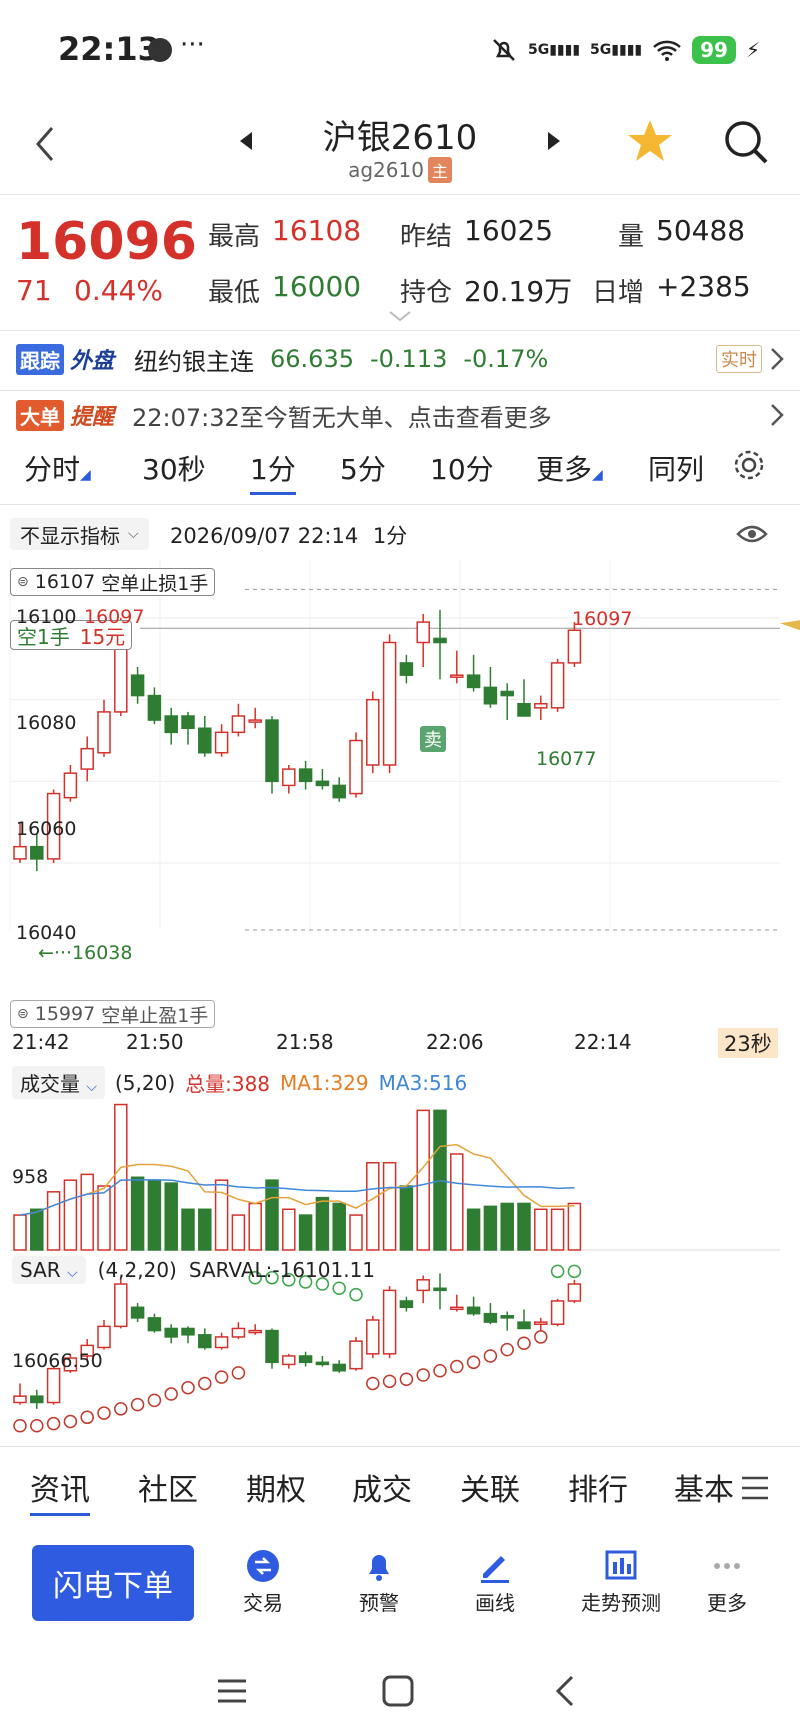  What do you see at coordinates (400, 134) in the screenshot?
I see `contract-title: 沪银2610` at bounding box center [400, 134].